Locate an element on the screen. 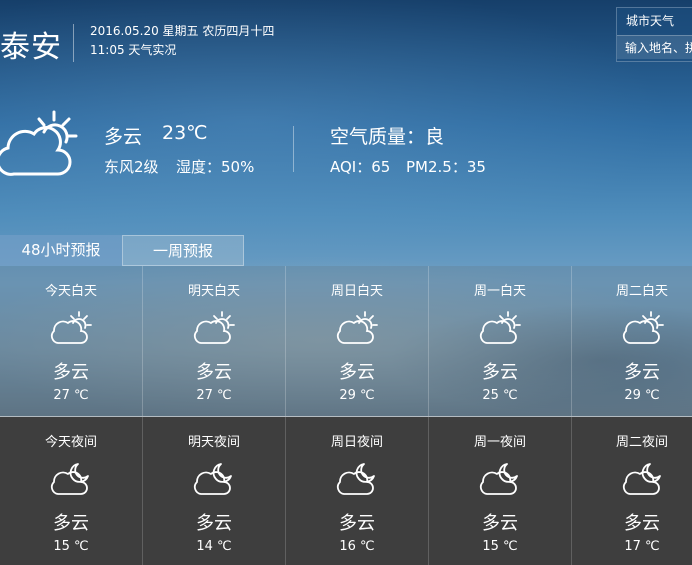 This screenshot has width=692, height=565. current-humidity: 湿度：50% is located at coordinates (215, 167).